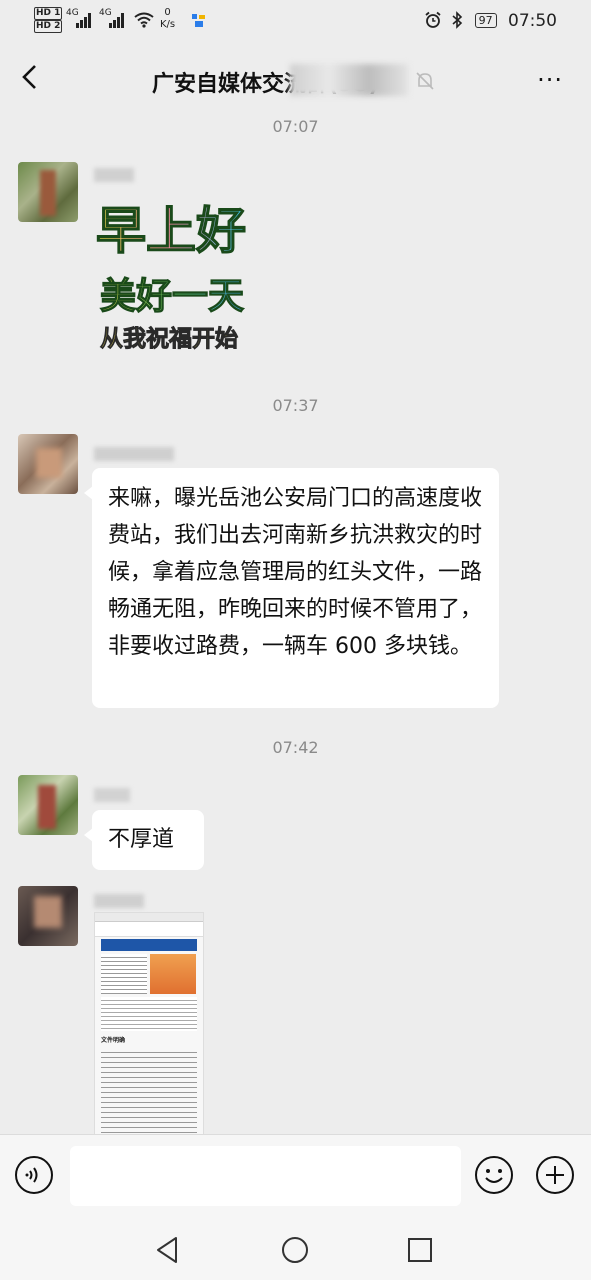  Describe the element at coordinates (349, 80) in the screenshot. I see `title-mosaic` at that location.